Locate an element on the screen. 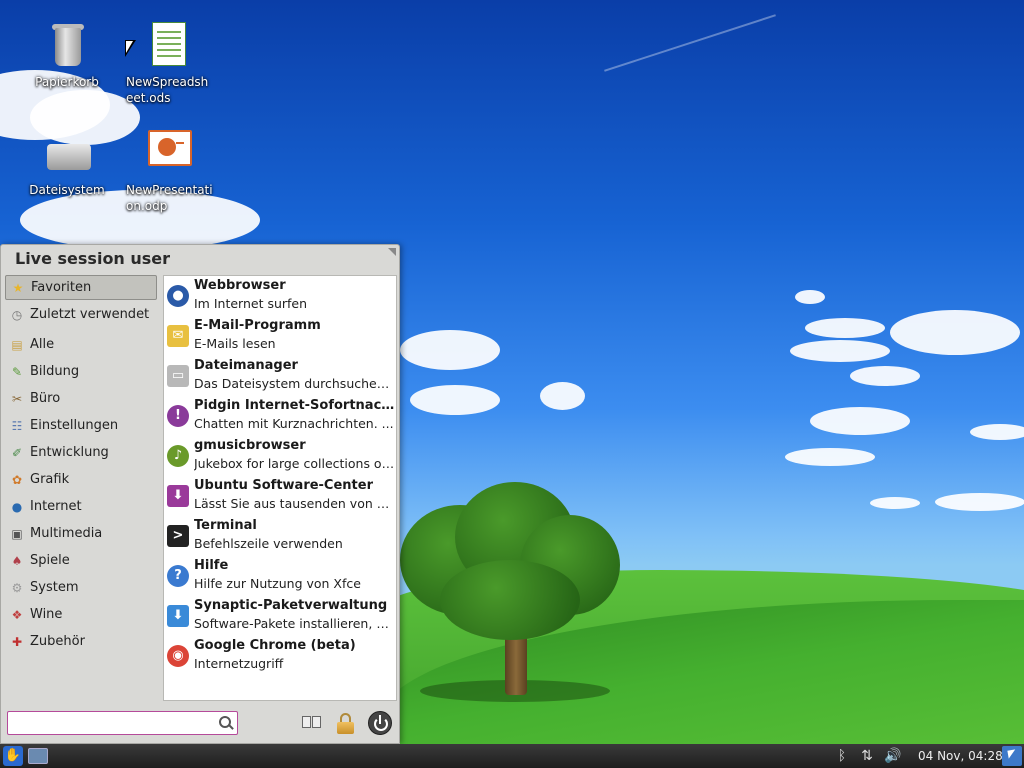 This screenshot has width=1024, height=768. lock-screen-button is located at coordinates (346, 723).